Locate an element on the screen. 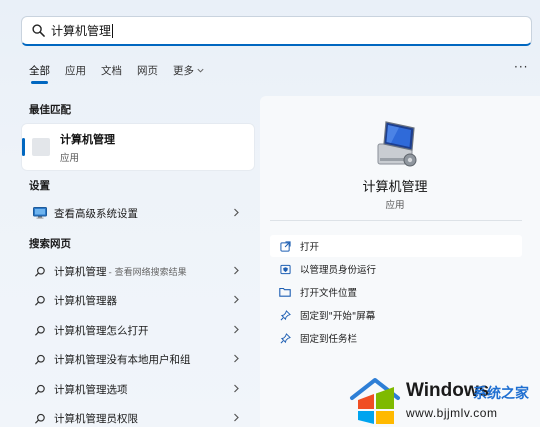 This screenshot has width=540, height=427. filter-tabs: 全部 应用 文档 网页 更多 is located at coordinates (124, 73).